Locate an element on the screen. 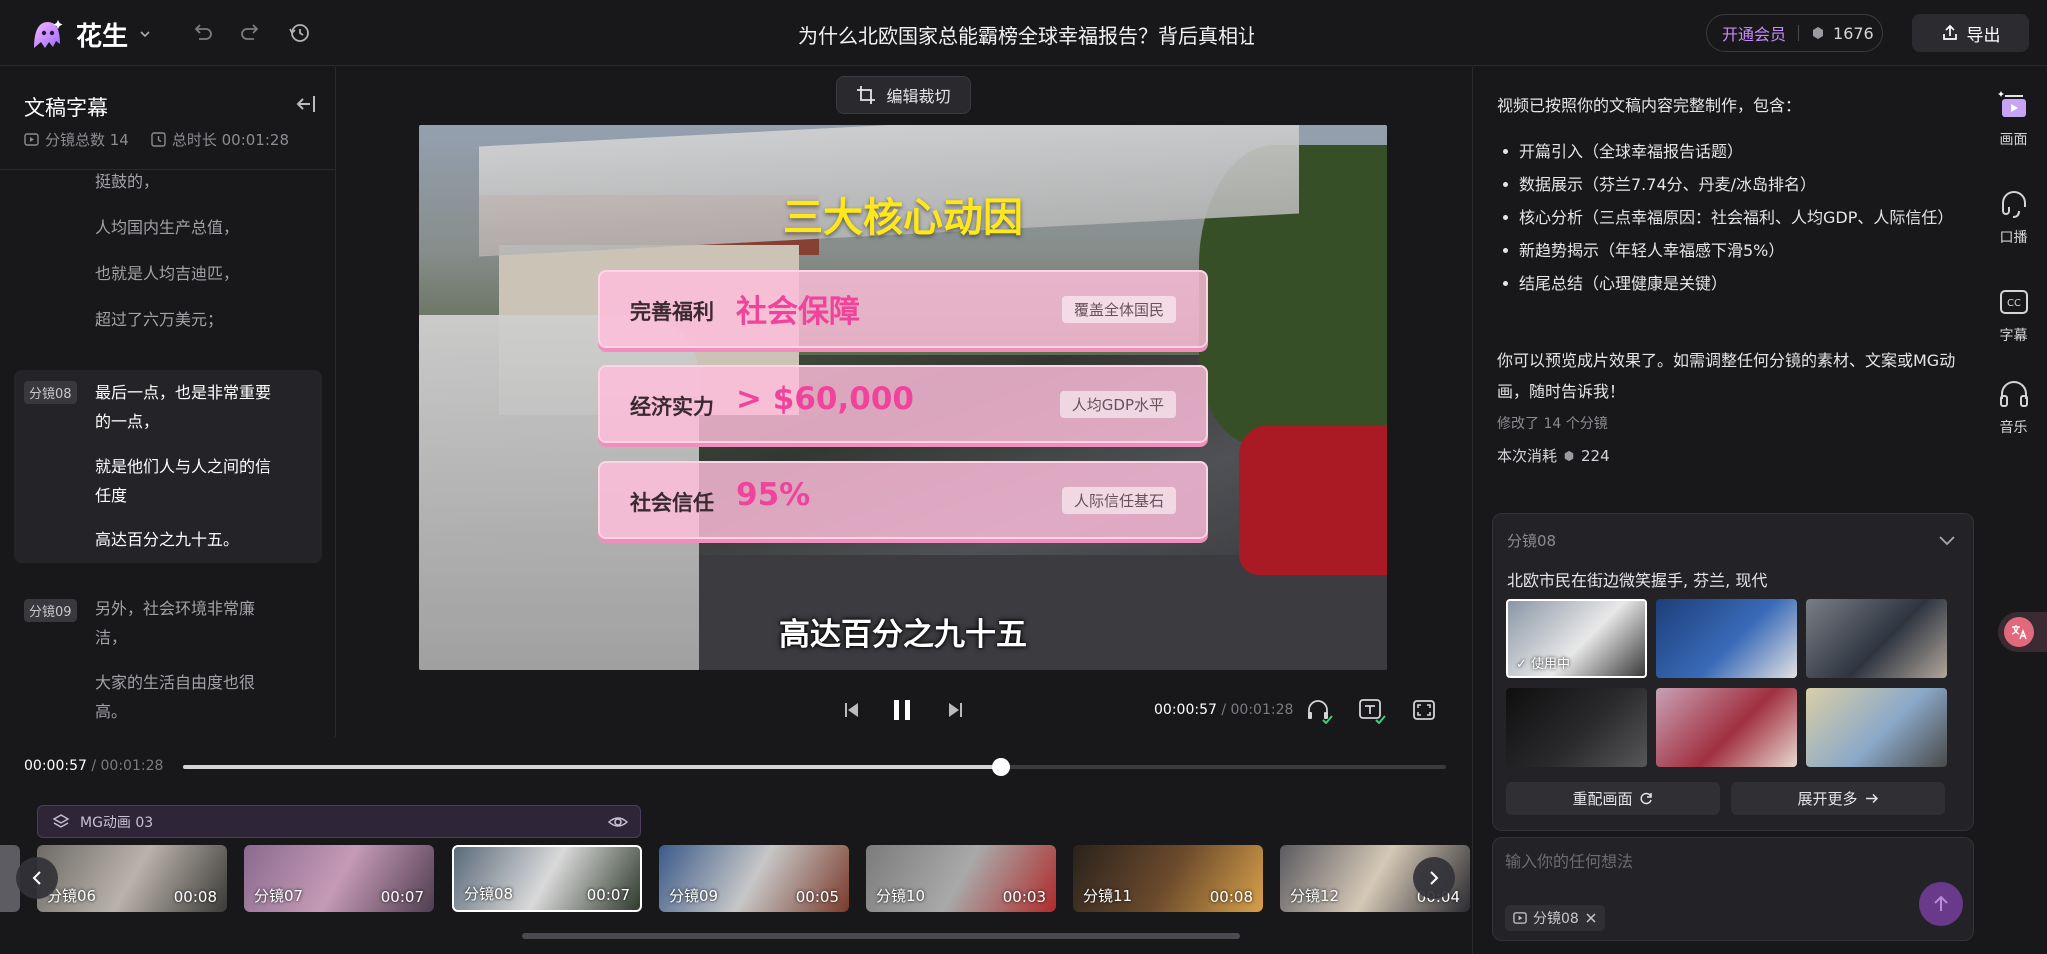 The width and height of the screenshot is (2047, 954). vip-button: 开通会员 is located at coordinates (1754, 33).